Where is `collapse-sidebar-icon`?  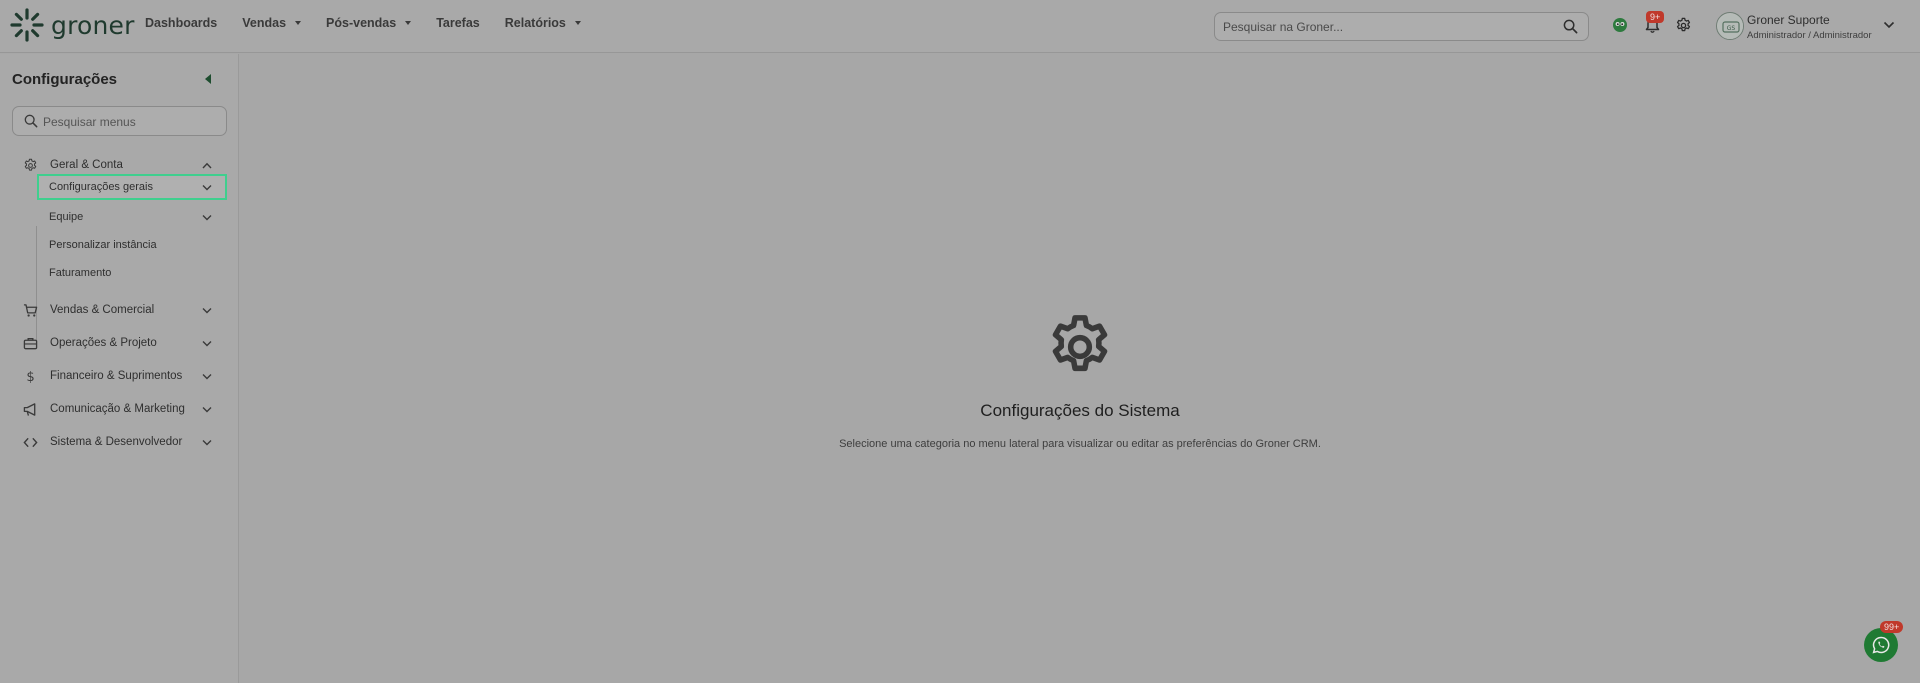
collapse-sidebar-icon is located at coordinates (208, 79).